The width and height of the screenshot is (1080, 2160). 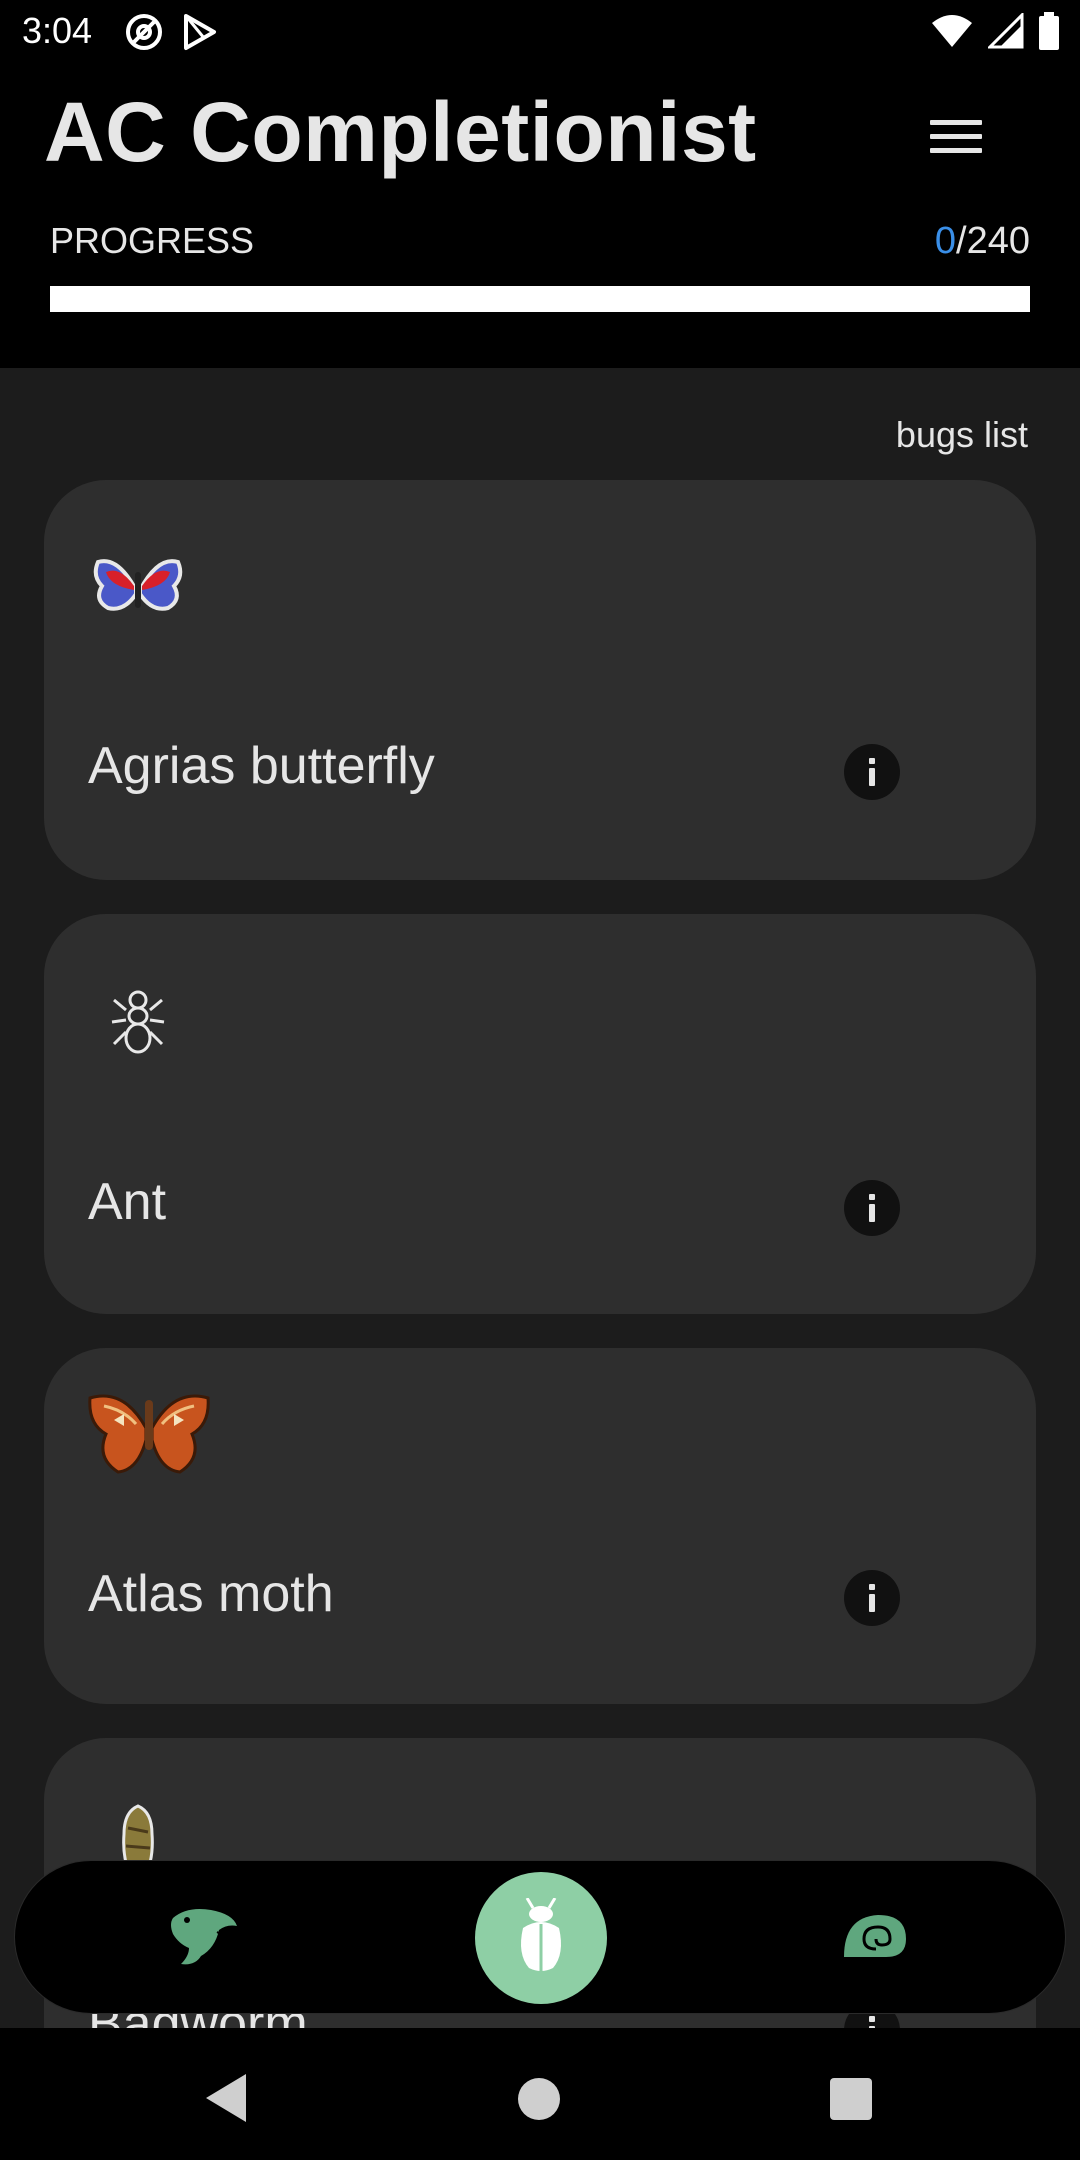 What do you see at coordinates (200, 34) in the screenshot?
I see `play-store-icon` at bounding box center [200, 34].